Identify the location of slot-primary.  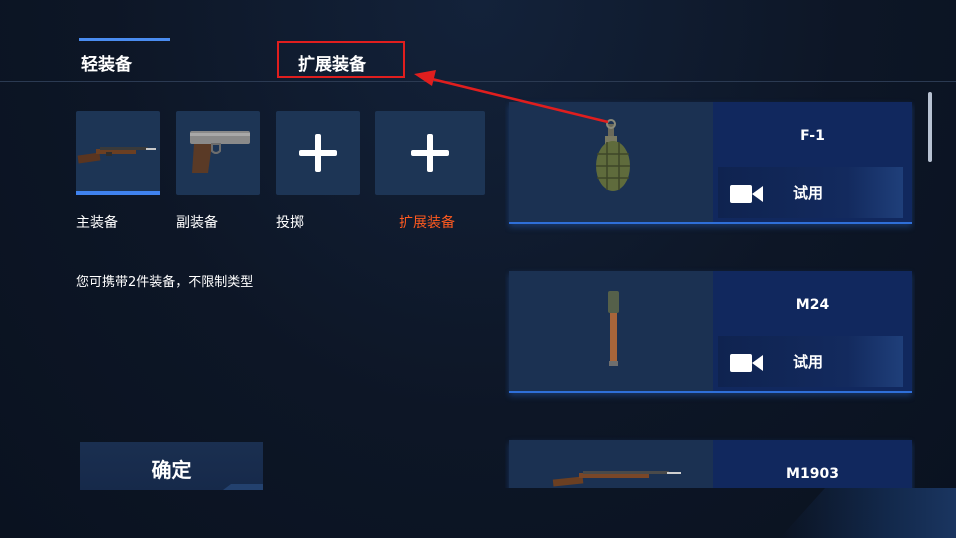
(118, 153).